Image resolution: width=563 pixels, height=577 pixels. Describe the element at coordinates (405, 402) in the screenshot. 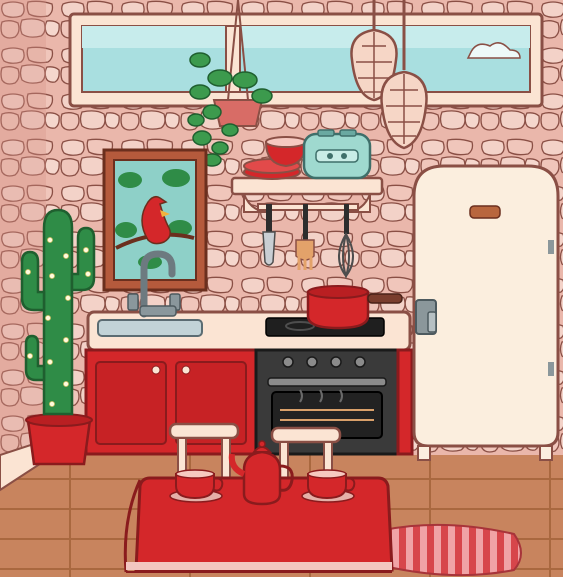

I see `cabinet-side` at that location.